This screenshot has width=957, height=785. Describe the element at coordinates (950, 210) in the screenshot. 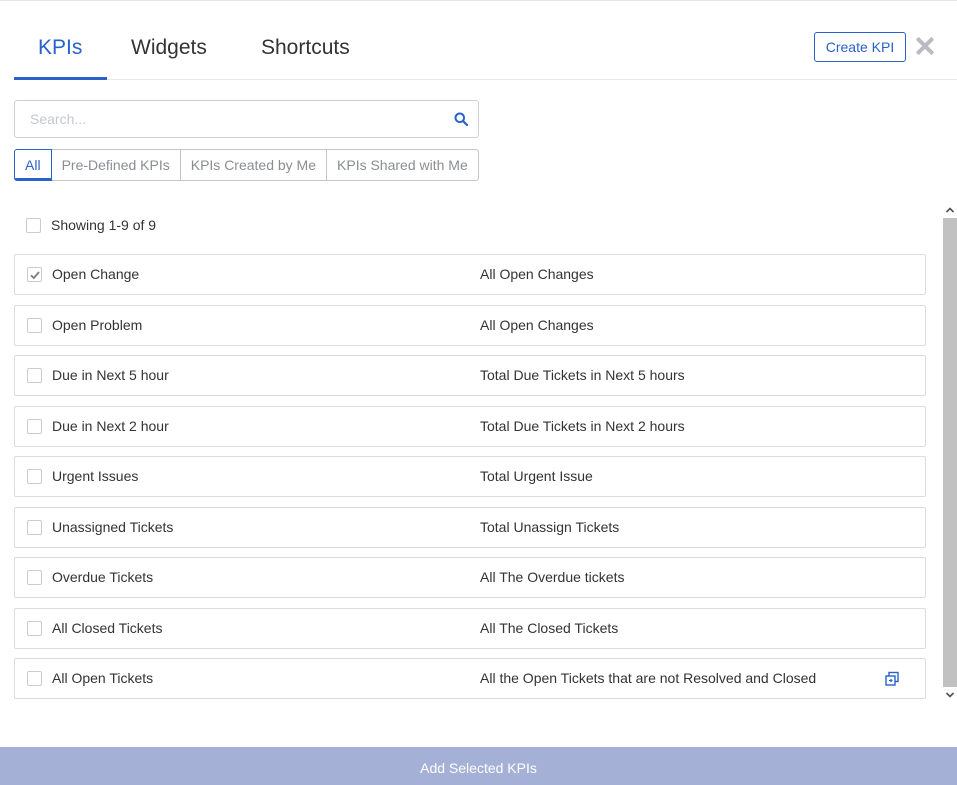

I see `scroll-up-arrow` at that location.